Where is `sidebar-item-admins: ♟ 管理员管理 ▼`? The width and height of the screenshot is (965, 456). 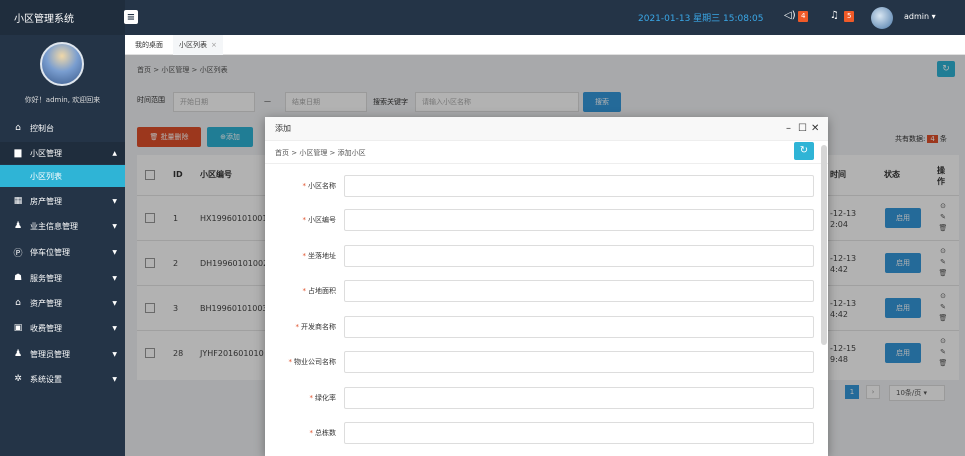 sidebar-item-admins: ♟ 管理员管理 ▼ is located at coordinates (62, 354).